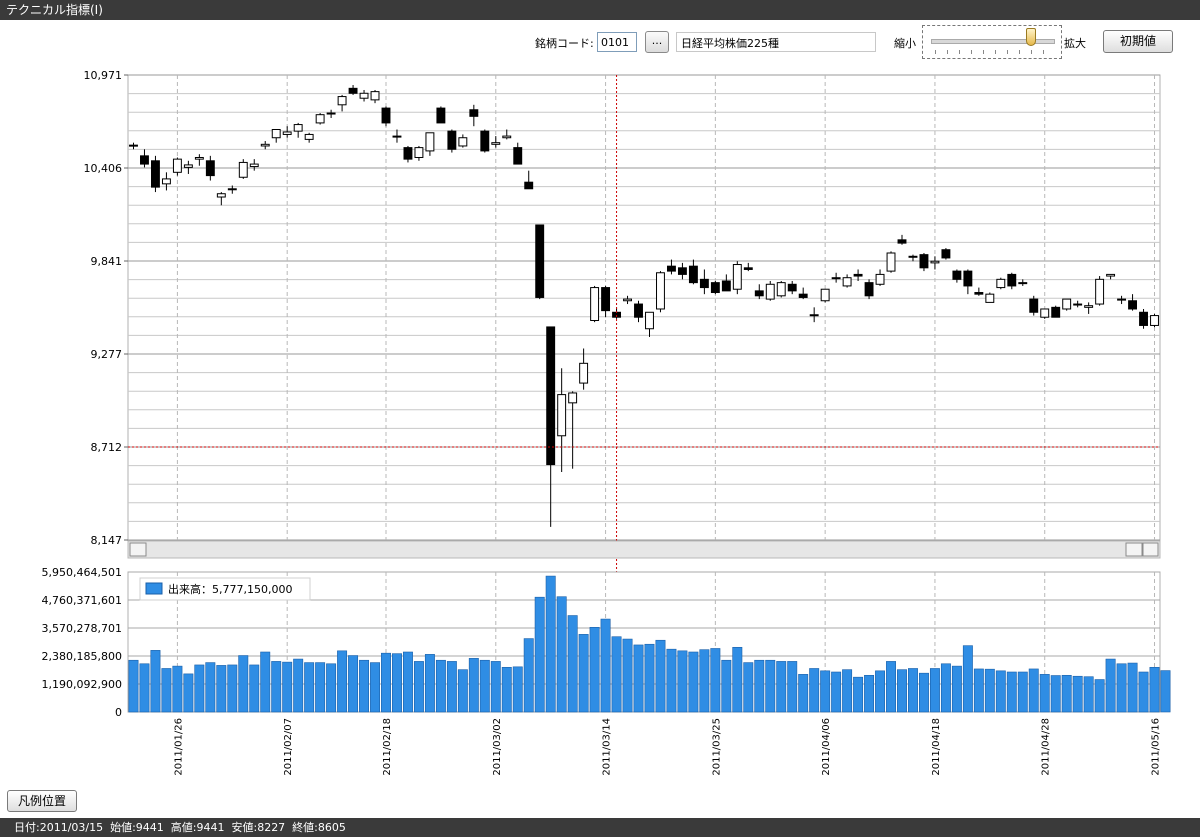 This screenshot has height=837, width=1200. Describe the element at coordinates (644, 549) in the screenshot. I see `scrollbar-track` at that location.